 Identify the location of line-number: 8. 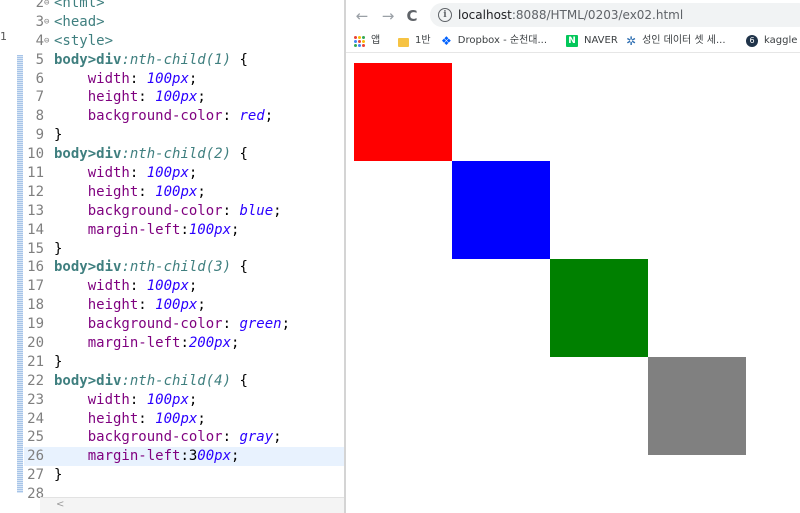
(39, 116).